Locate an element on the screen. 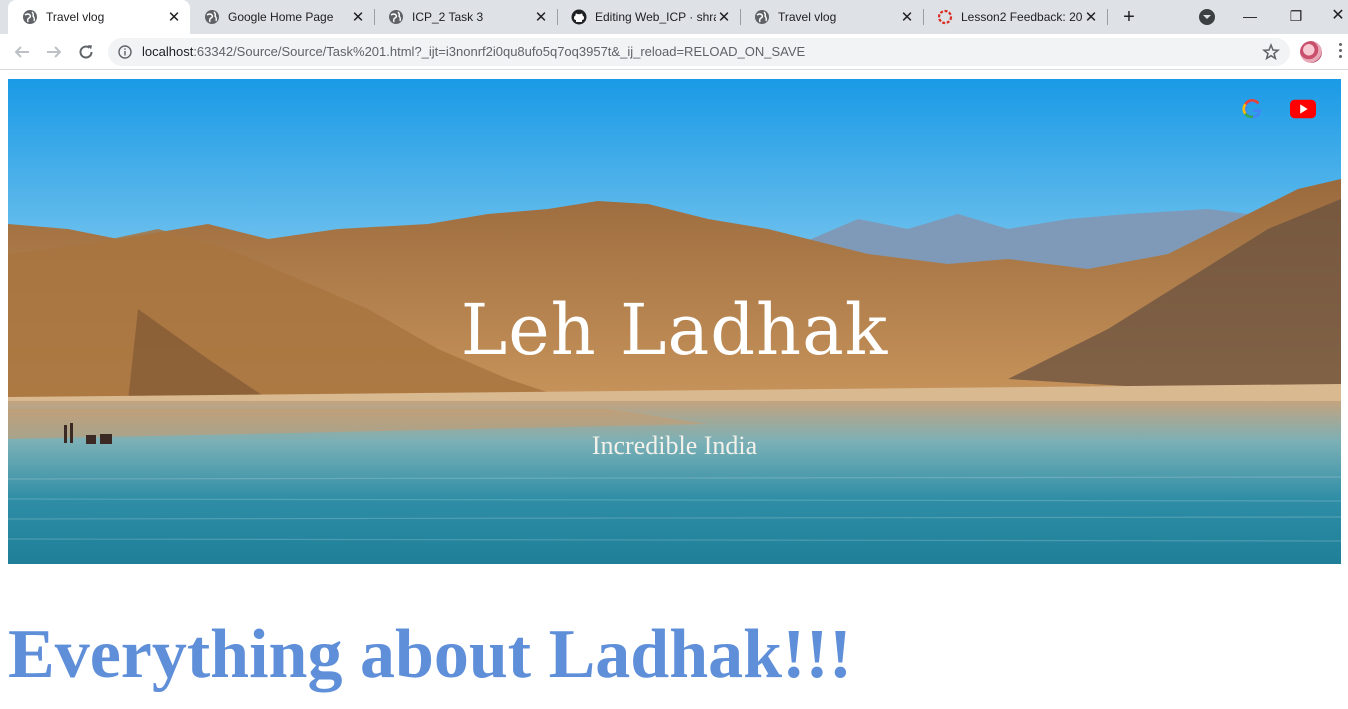 The height and width of the screenshot is (709, 1348). reload-button is located at coordinates (86, 52).